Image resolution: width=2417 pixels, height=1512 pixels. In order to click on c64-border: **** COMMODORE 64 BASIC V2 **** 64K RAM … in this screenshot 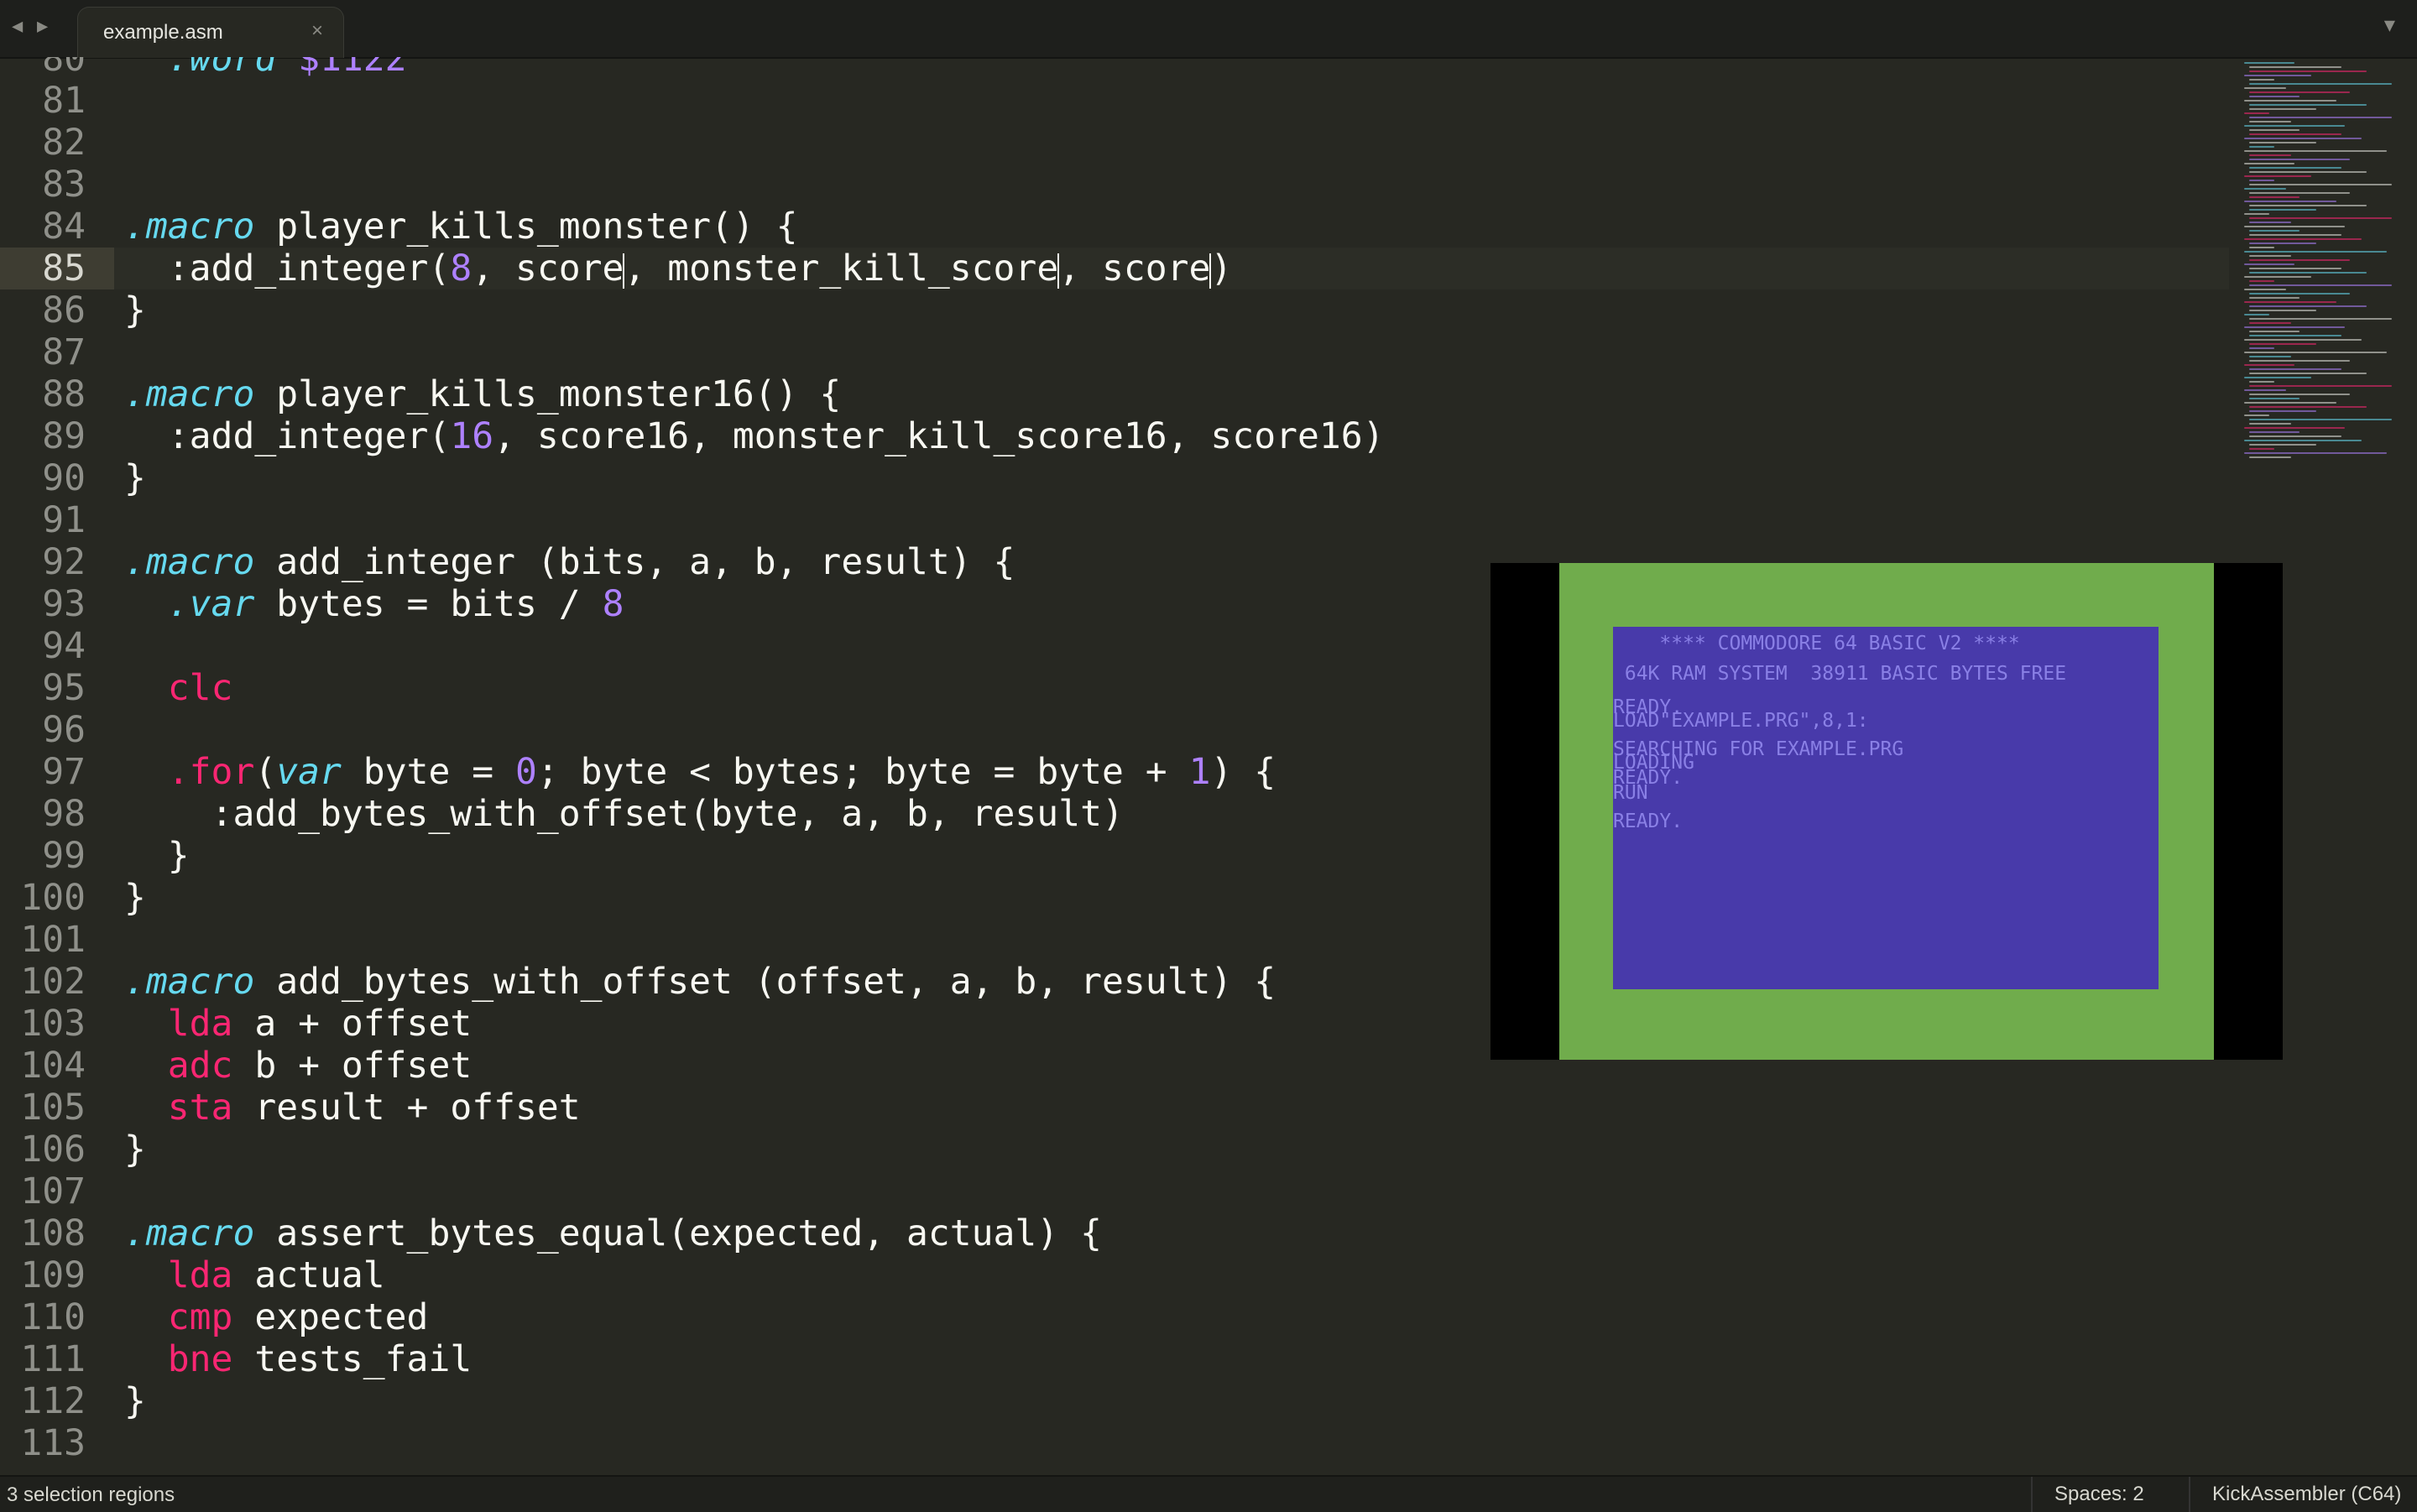, I will do `click(1886, 812)`.